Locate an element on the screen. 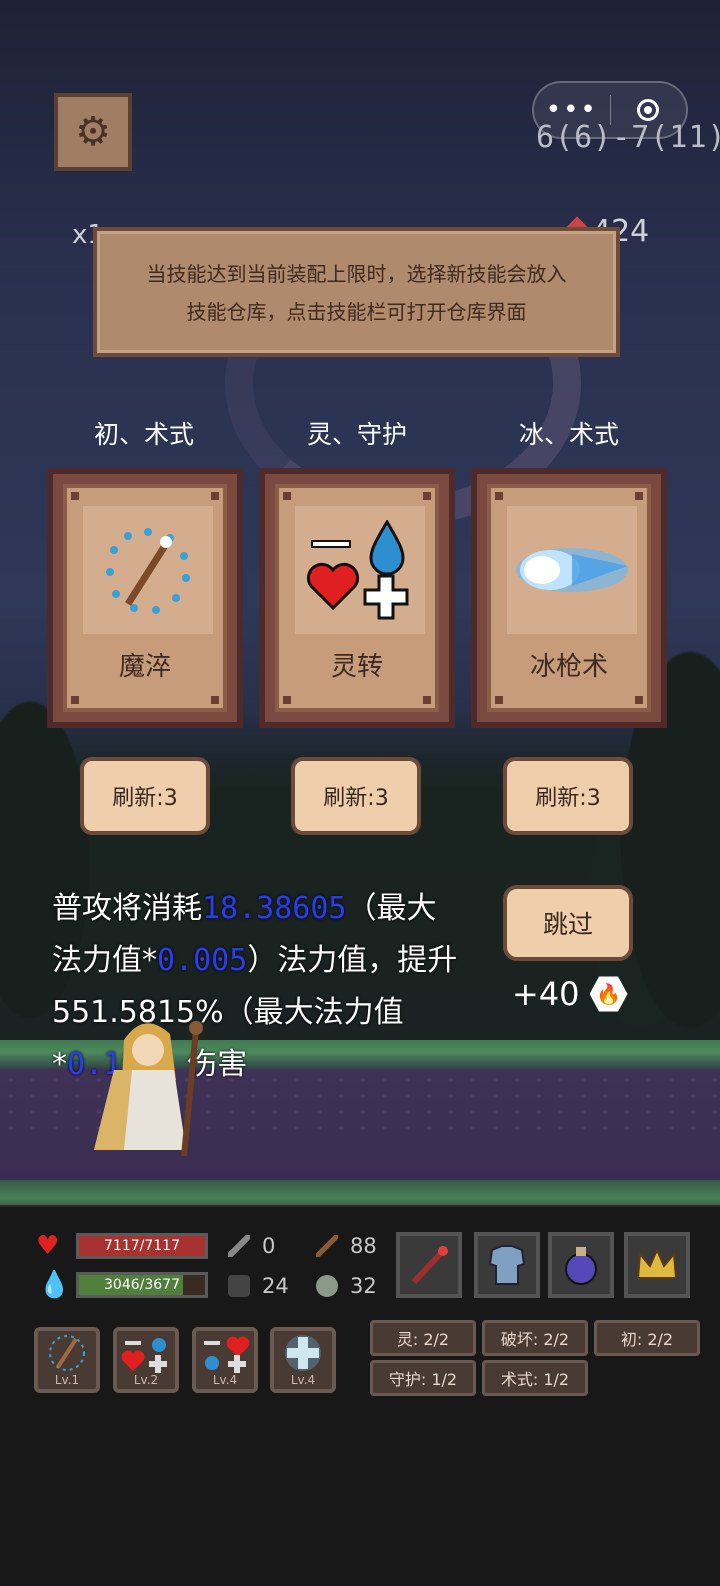 This screenshot has height=1586, width=720. synergy-tag-2: 破坏: 2/2 is located at coordinates (535, 1338).